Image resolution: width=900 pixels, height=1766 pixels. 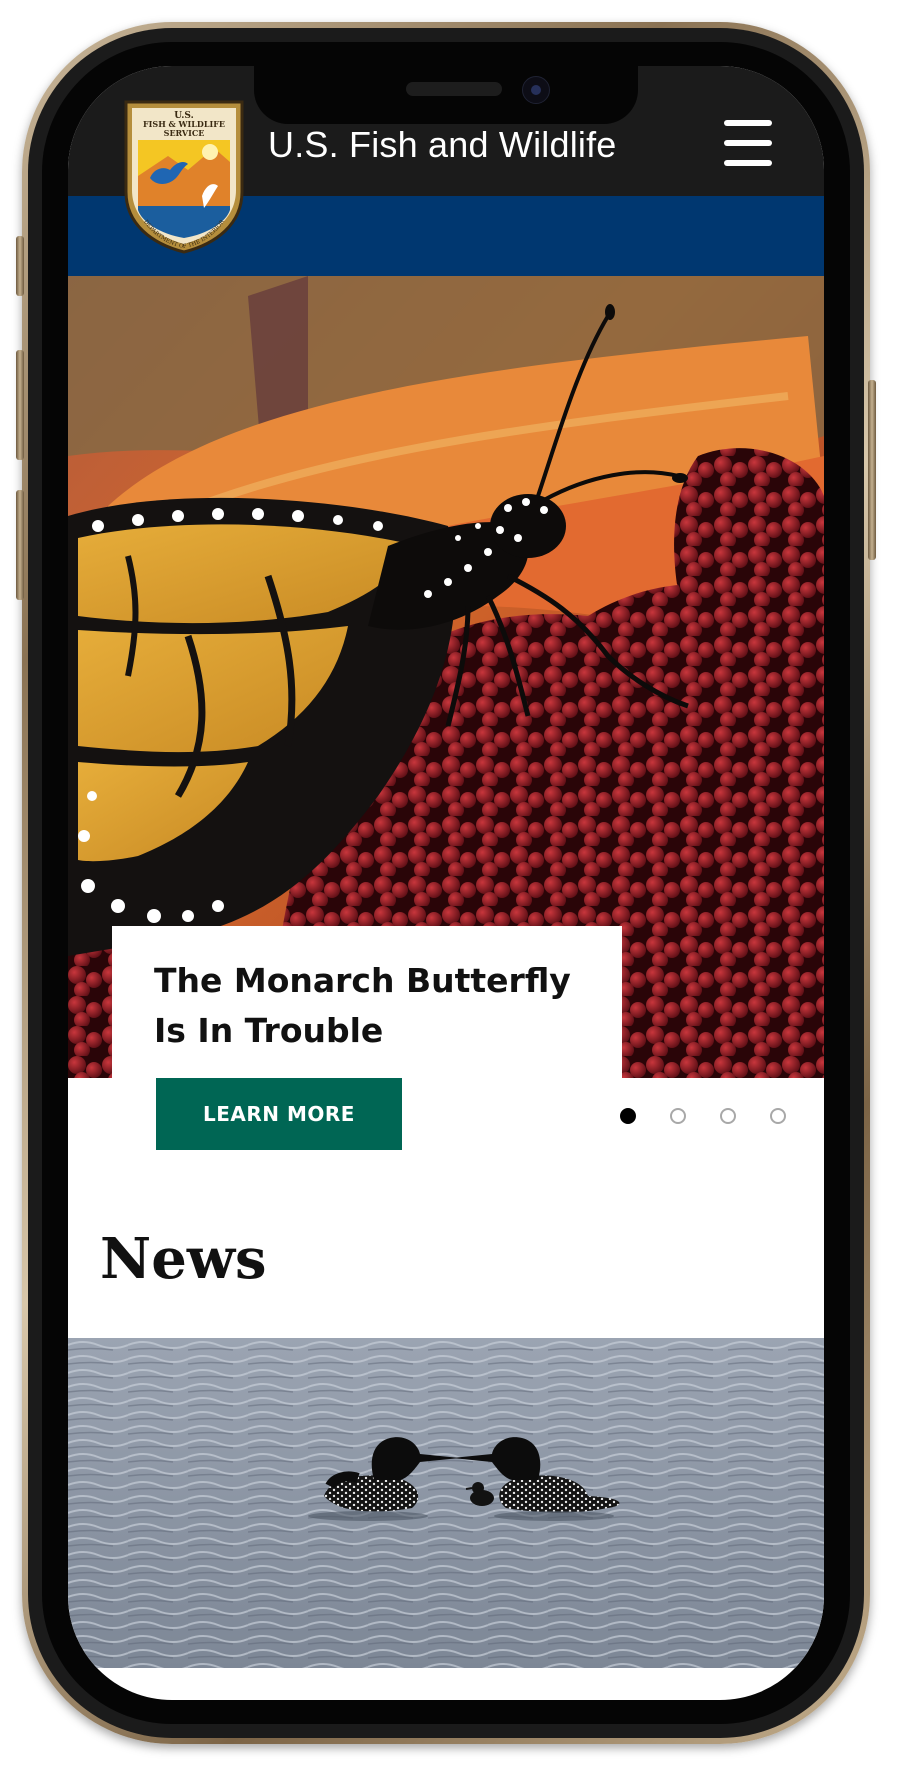 What do you see at coordinates (454, 89) in the screenshot?
I see `speaker-grille` at bounding box center [454, 89].